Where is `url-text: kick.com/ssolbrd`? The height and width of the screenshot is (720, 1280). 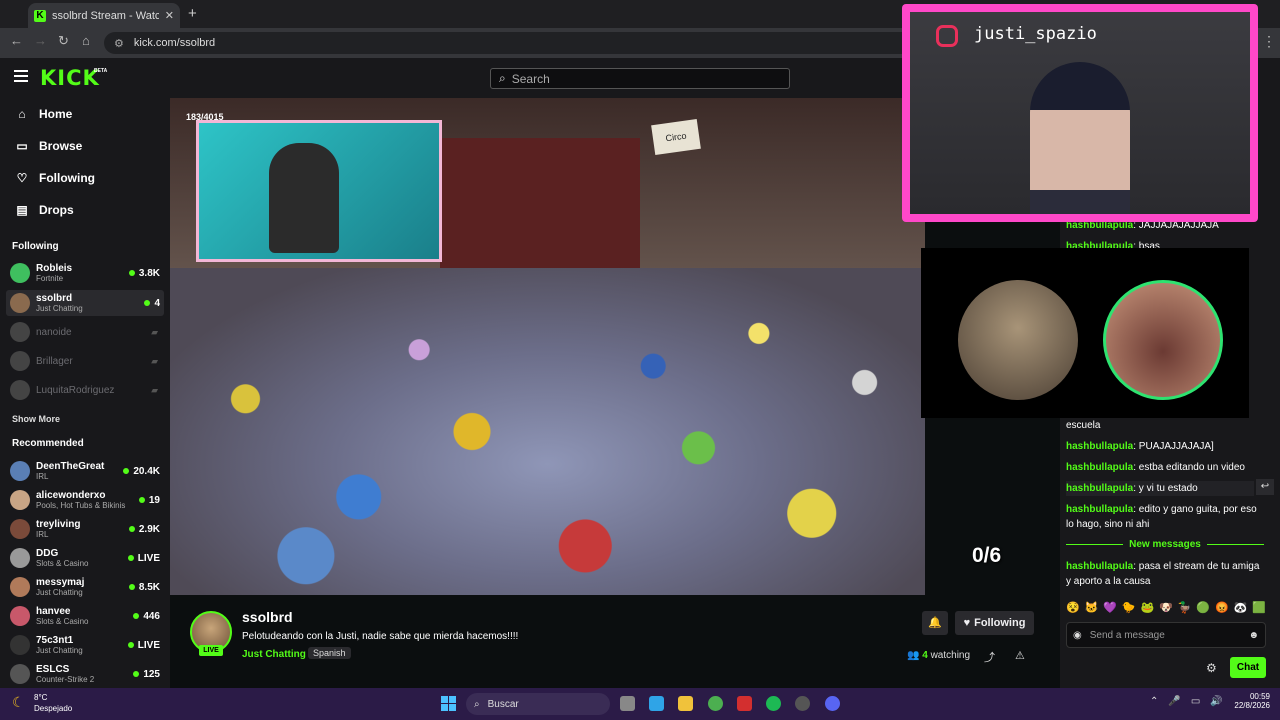 url-text: kick.com/ssolbrd is located at coordinates (174, 43).